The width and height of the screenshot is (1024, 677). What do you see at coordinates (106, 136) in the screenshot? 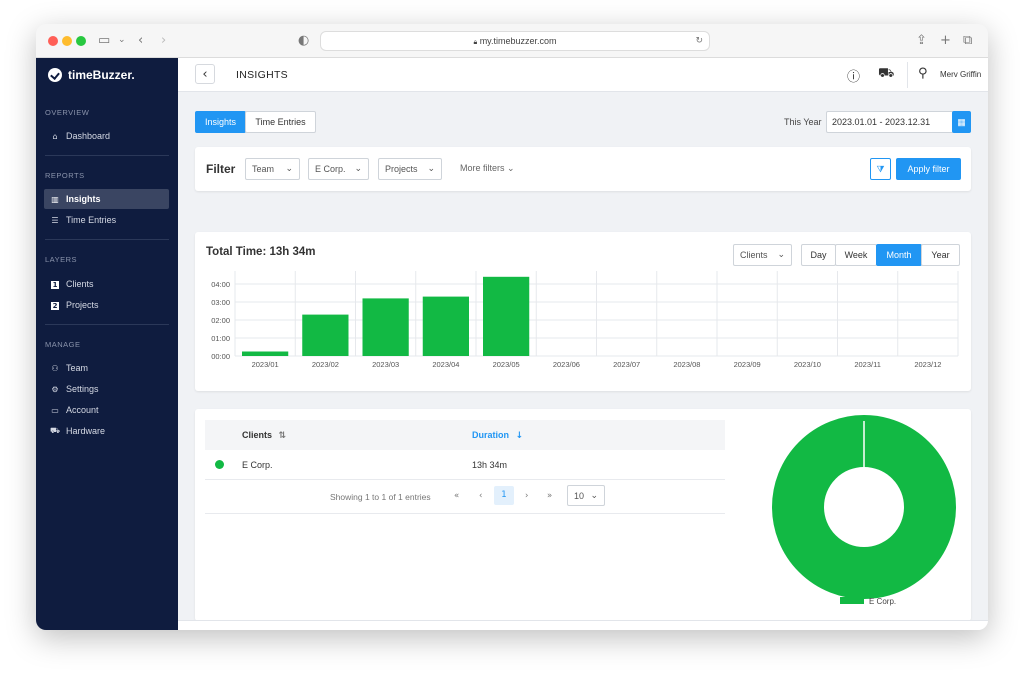
I see `sidebar-item-dashboard: ⌂ Dashboard` at bounding box center [106, 136].